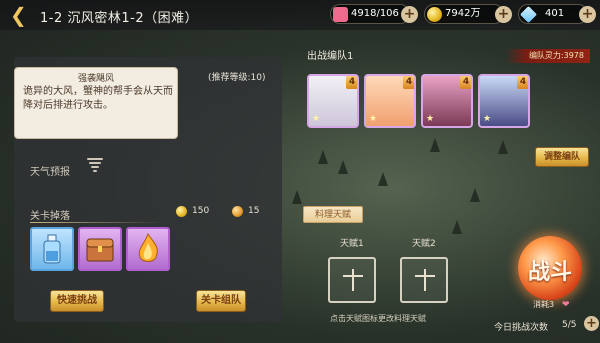 The image size is (600, 343). I want to click on divider, so click(96, 222).